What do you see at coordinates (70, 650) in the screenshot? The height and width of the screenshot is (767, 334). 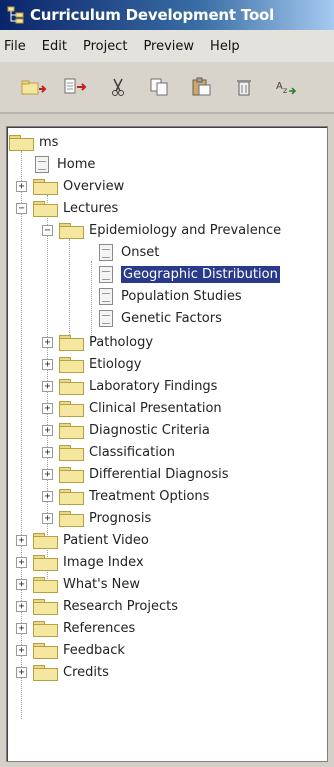 I see `tree-item-feedback: + Feedback` at bounding box center [70, 650].